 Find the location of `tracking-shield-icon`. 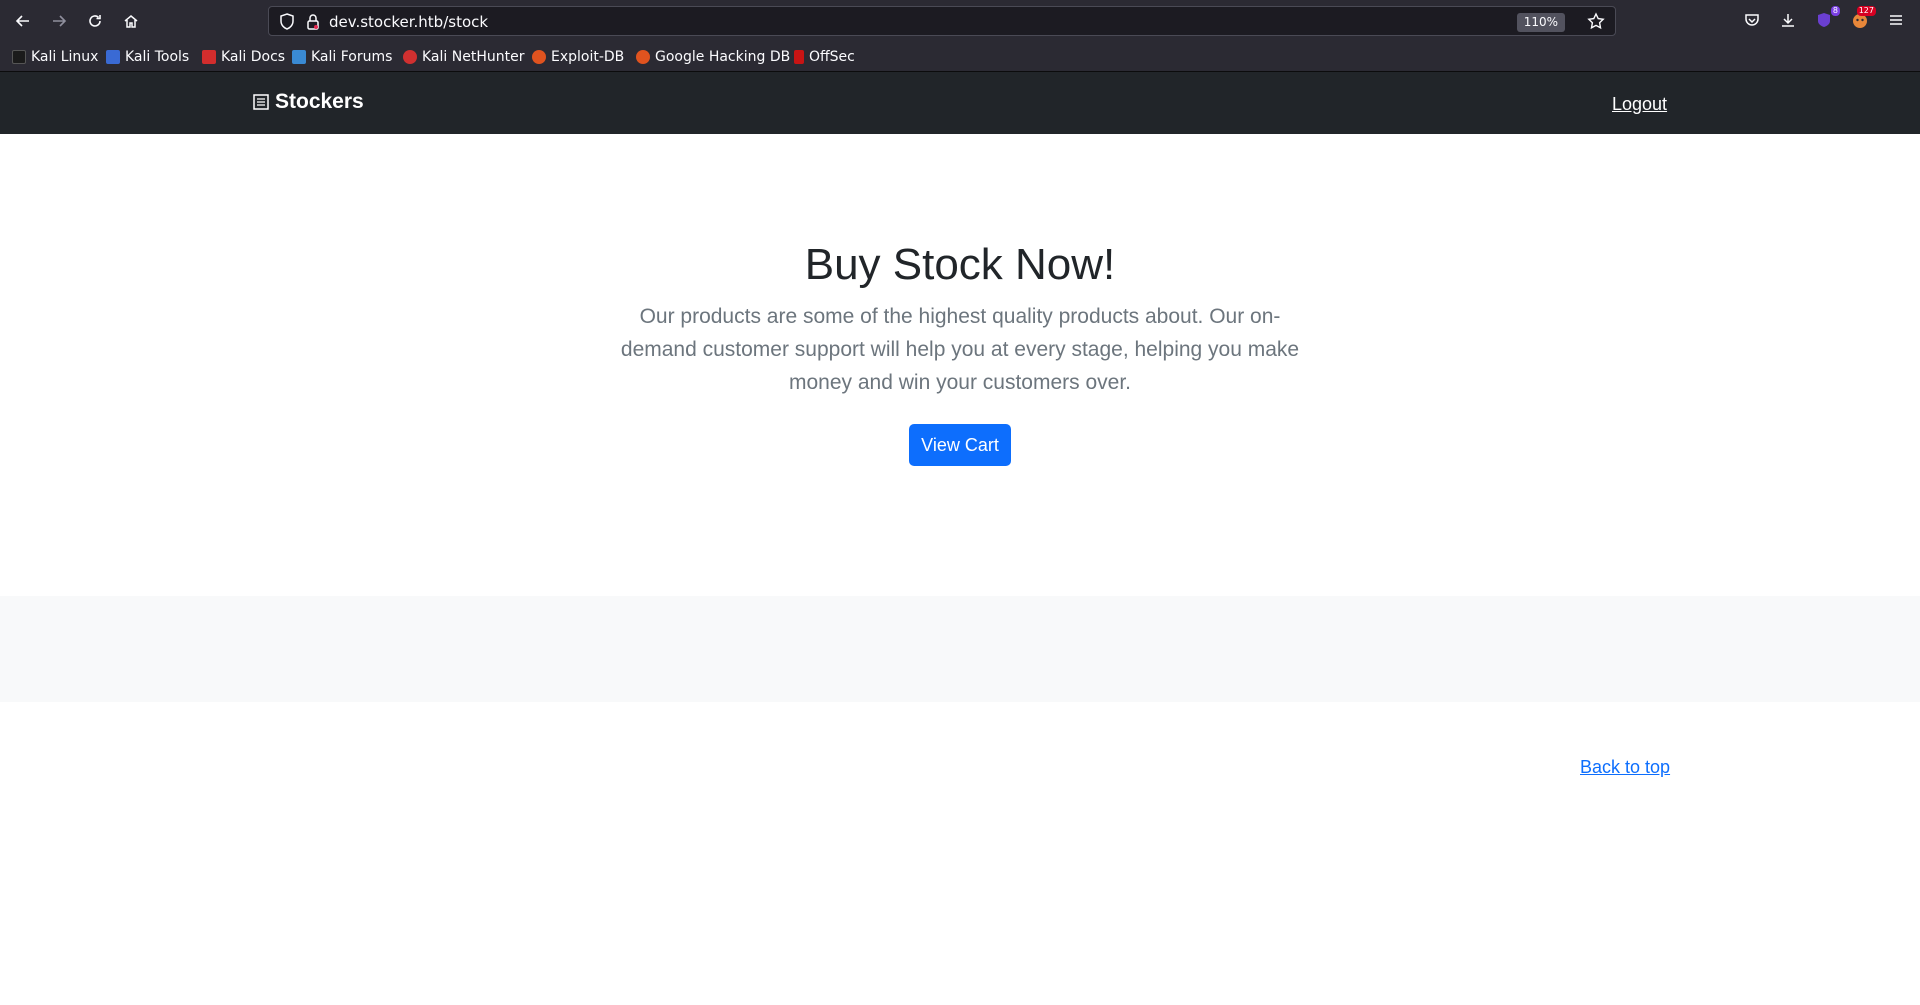

tracking-shield-icon is located at coordinates (287, 24).